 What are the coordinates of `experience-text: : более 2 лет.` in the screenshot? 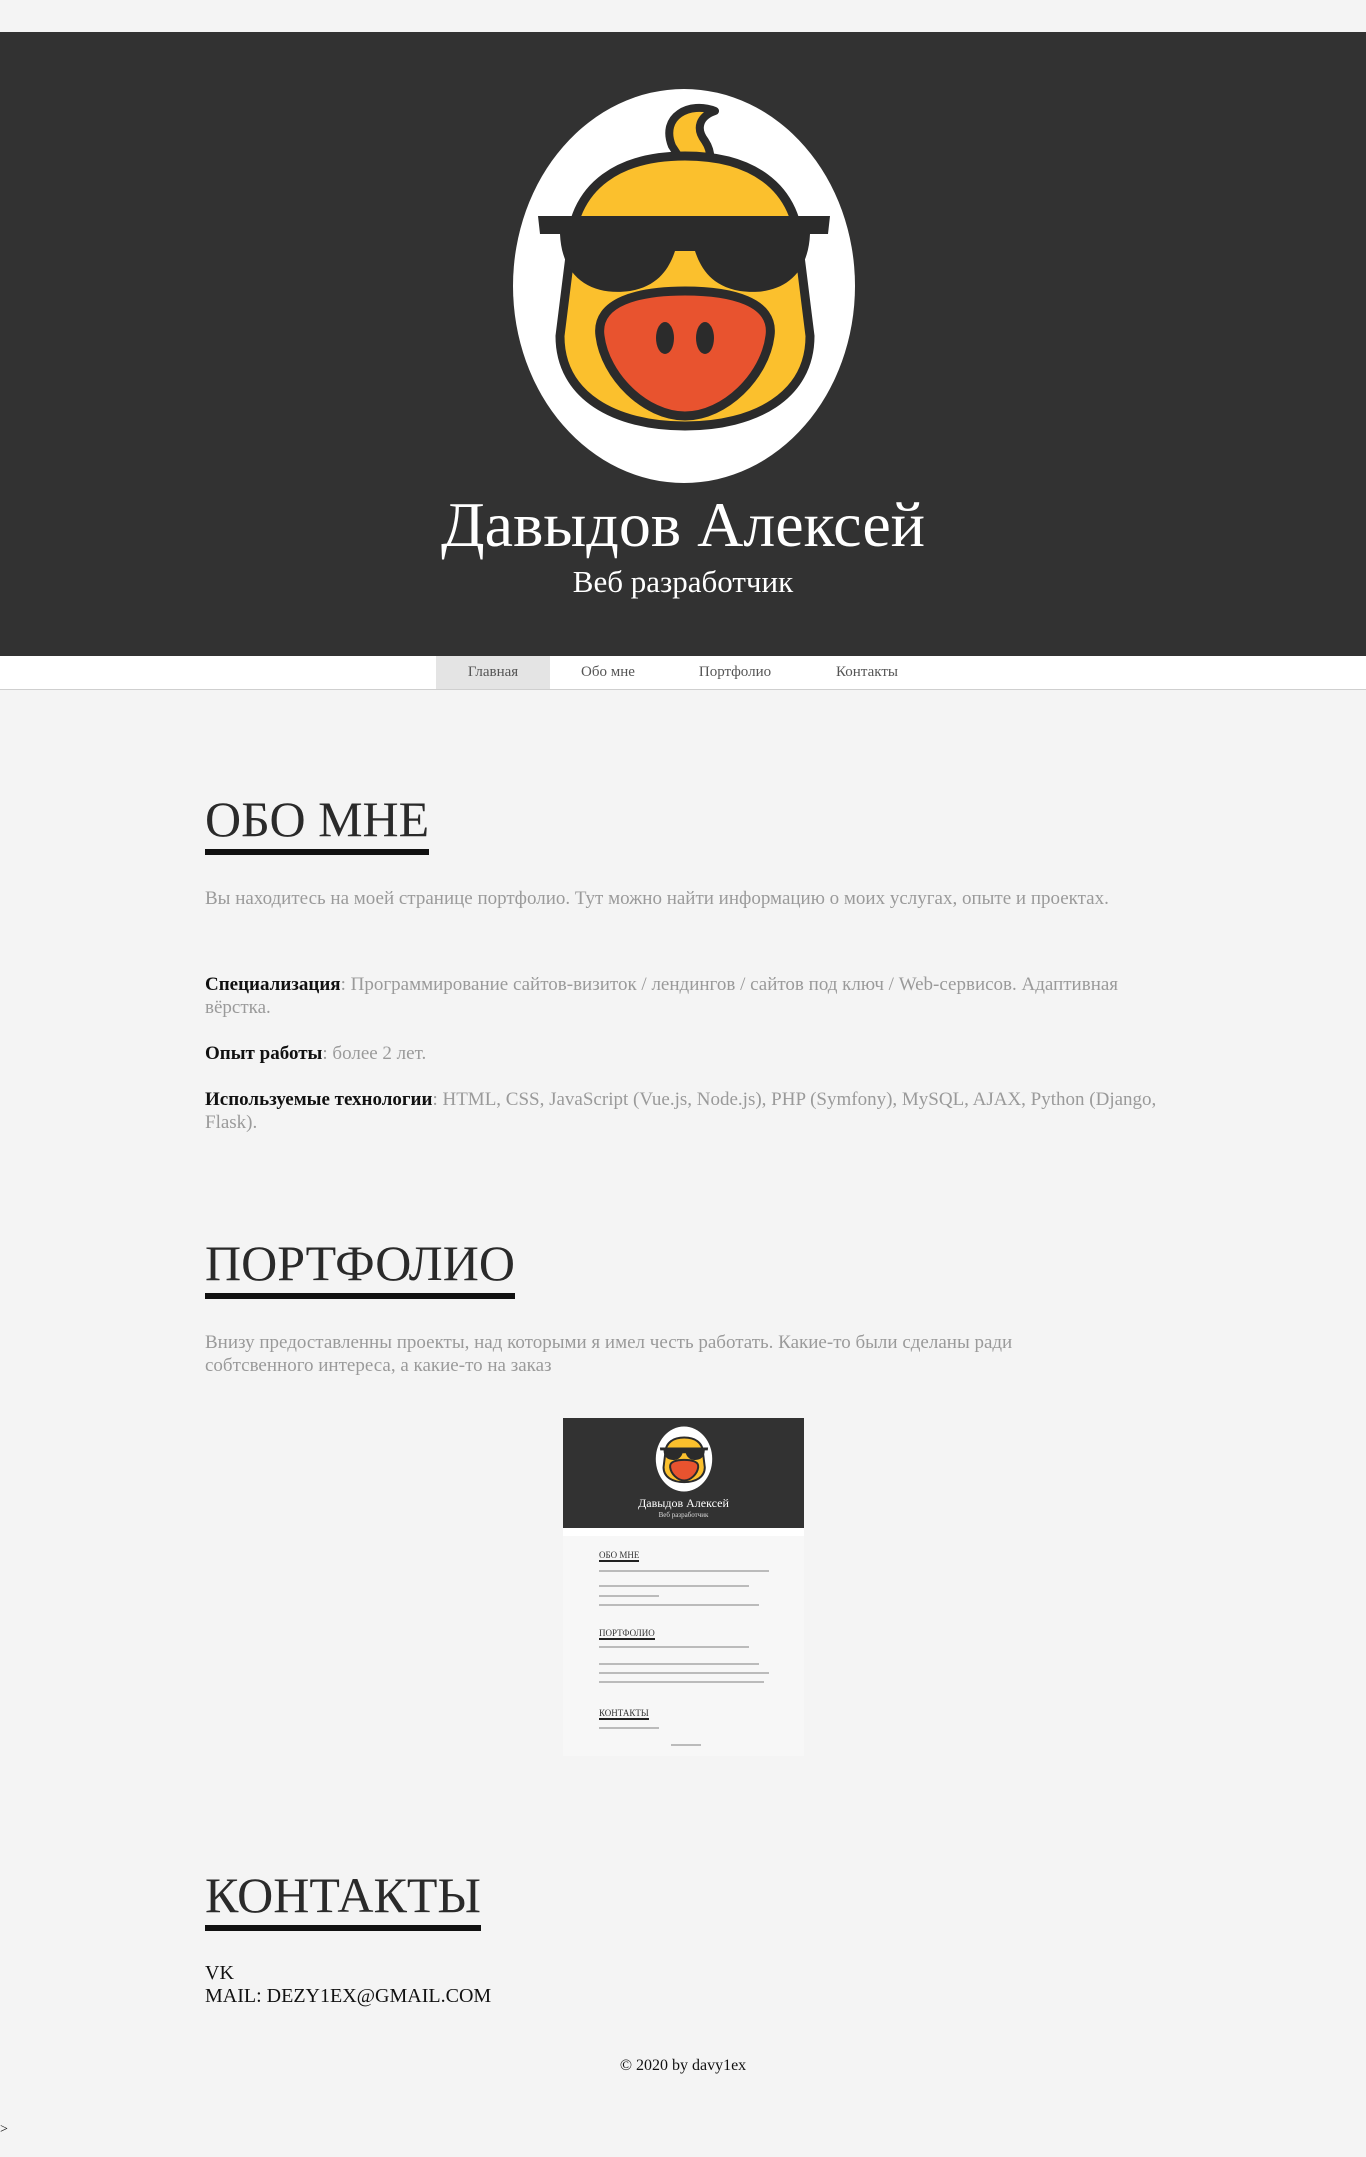 It's located at (374, 1053).